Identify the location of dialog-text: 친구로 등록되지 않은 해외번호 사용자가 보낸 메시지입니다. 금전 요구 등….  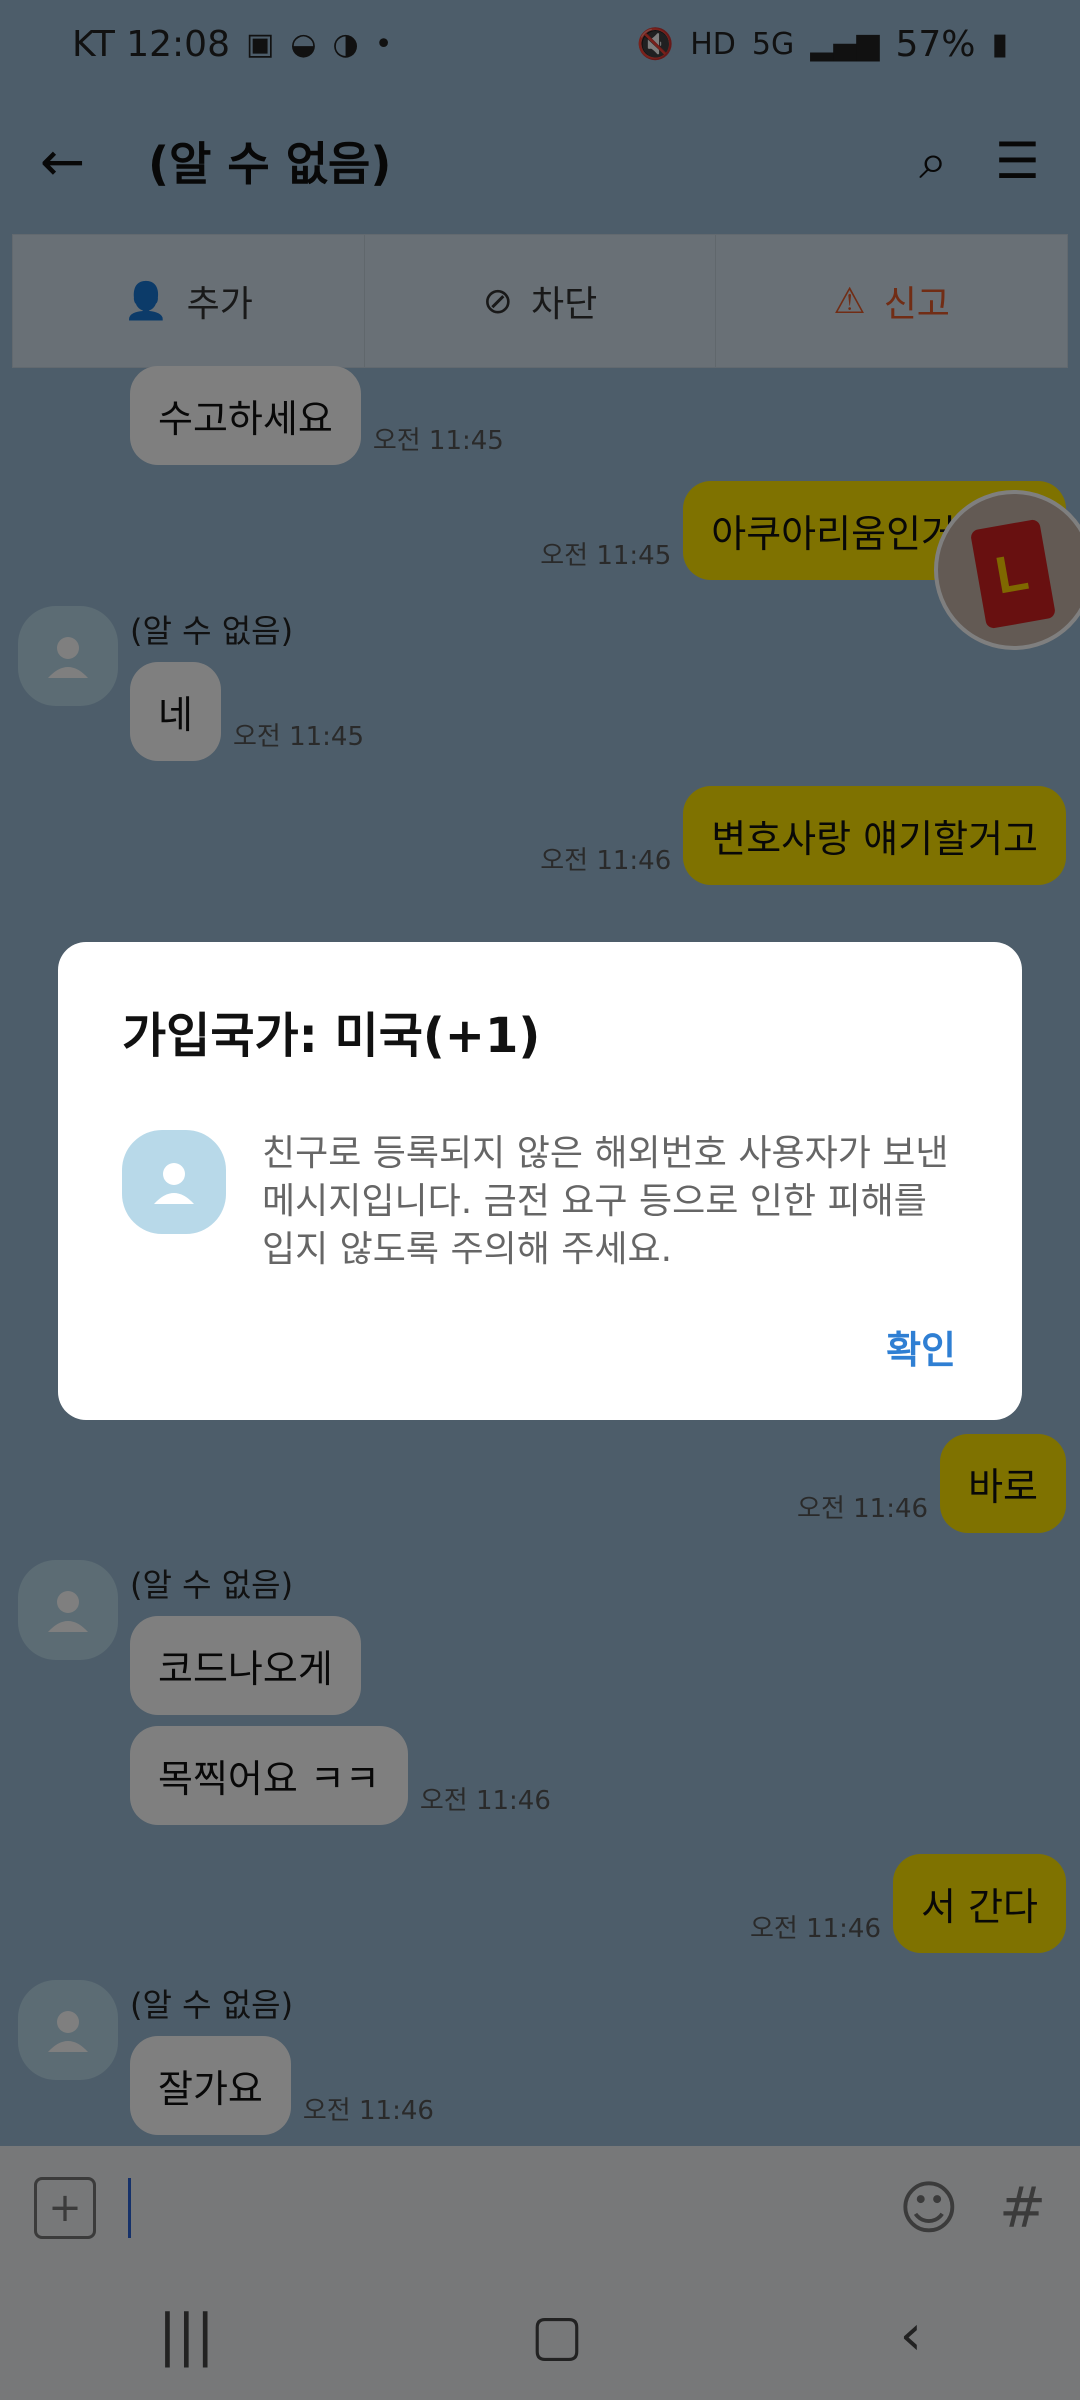
(605, 1201).